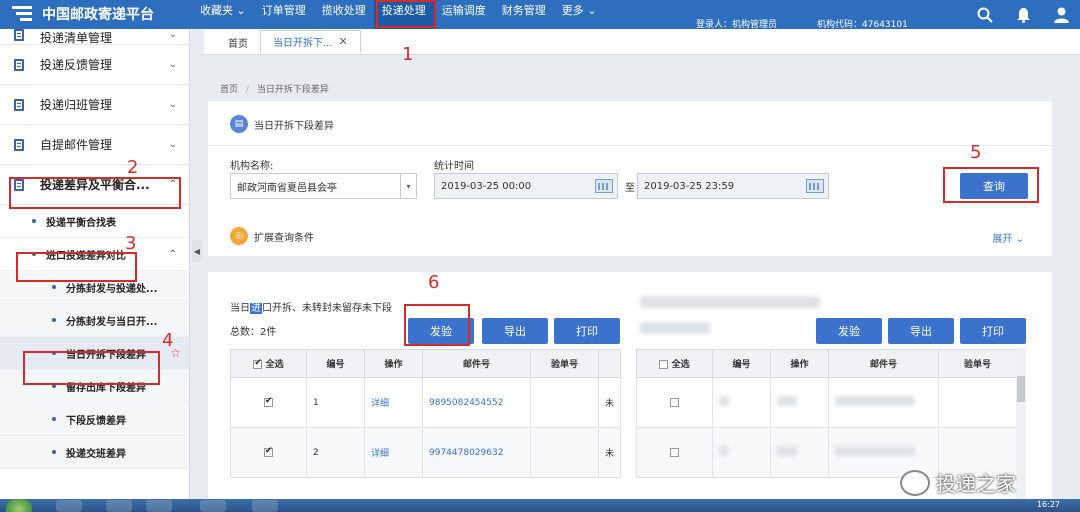  I want to click on row-mail-number: 9895082454552, so click(476, 402).